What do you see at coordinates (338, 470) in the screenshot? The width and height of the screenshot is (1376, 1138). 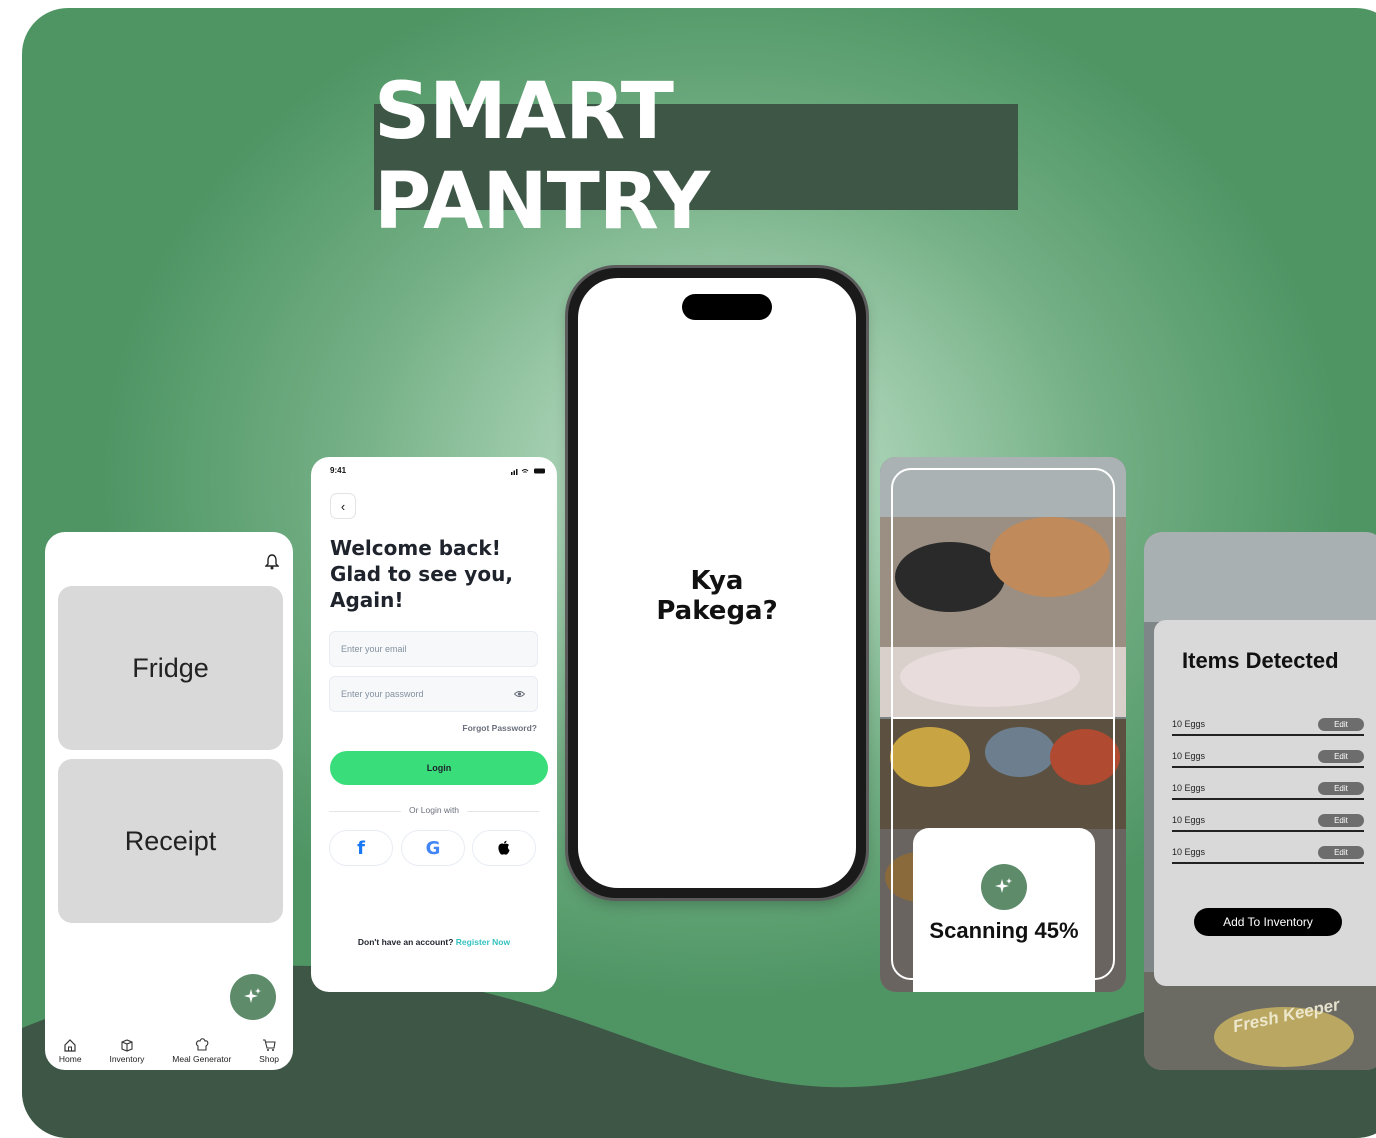 I see `status-time: 9:41` at bounding box center [338, 470].